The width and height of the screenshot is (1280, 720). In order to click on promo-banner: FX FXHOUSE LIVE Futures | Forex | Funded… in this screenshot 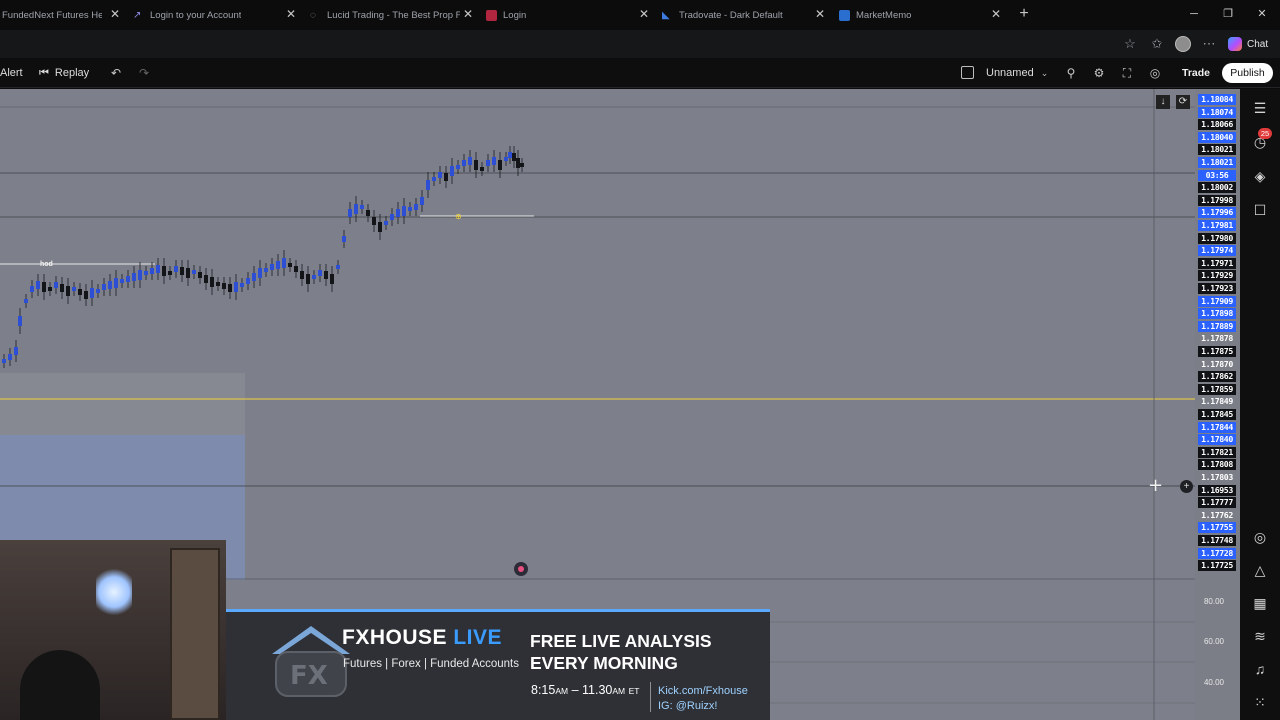, I will do `click(498, 664)`.